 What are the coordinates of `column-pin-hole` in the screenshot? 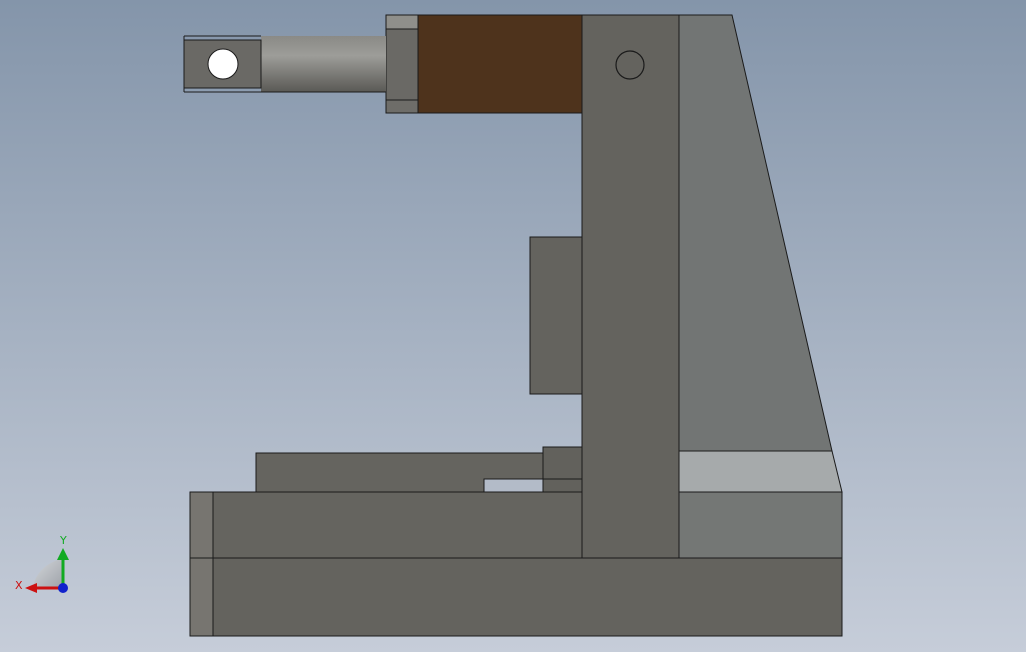 It's located at (630, 65).